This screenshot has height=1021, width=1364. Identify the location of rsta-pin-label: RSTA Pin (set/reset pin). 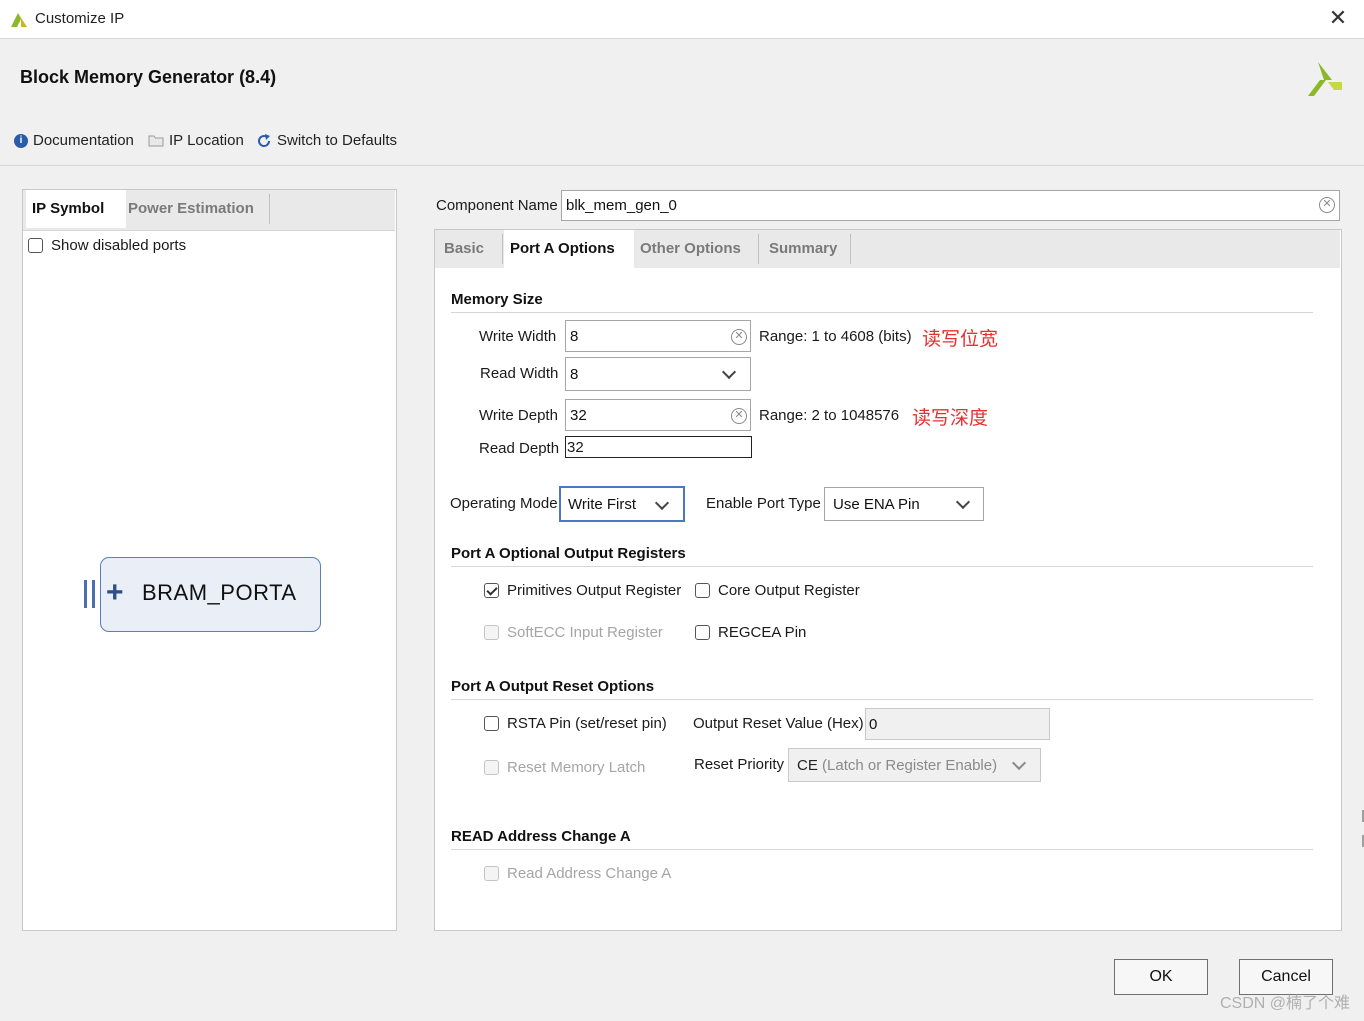
(587, 723).